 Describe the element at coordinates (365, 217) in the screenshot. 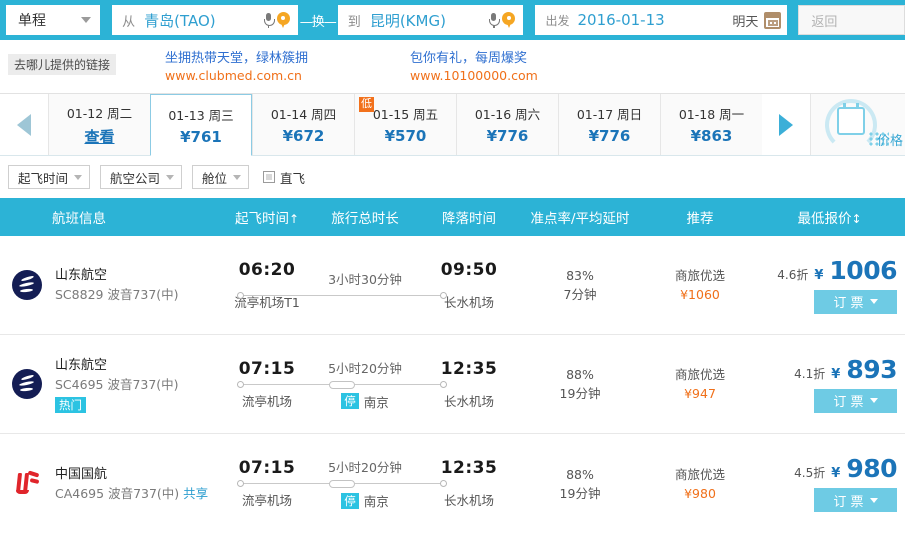

I see `column-header-duration: 旅行总时长` at that location.